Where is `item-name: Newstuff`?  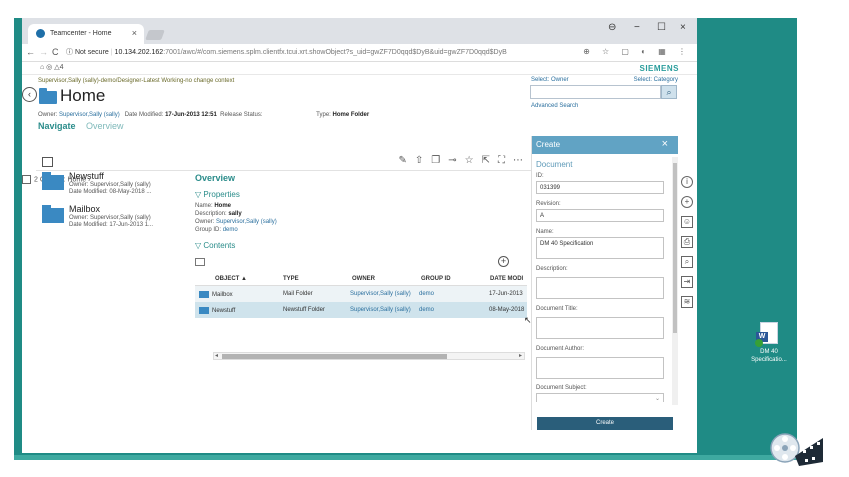
item-name: Newstuff is located at coordinates (86, 176).